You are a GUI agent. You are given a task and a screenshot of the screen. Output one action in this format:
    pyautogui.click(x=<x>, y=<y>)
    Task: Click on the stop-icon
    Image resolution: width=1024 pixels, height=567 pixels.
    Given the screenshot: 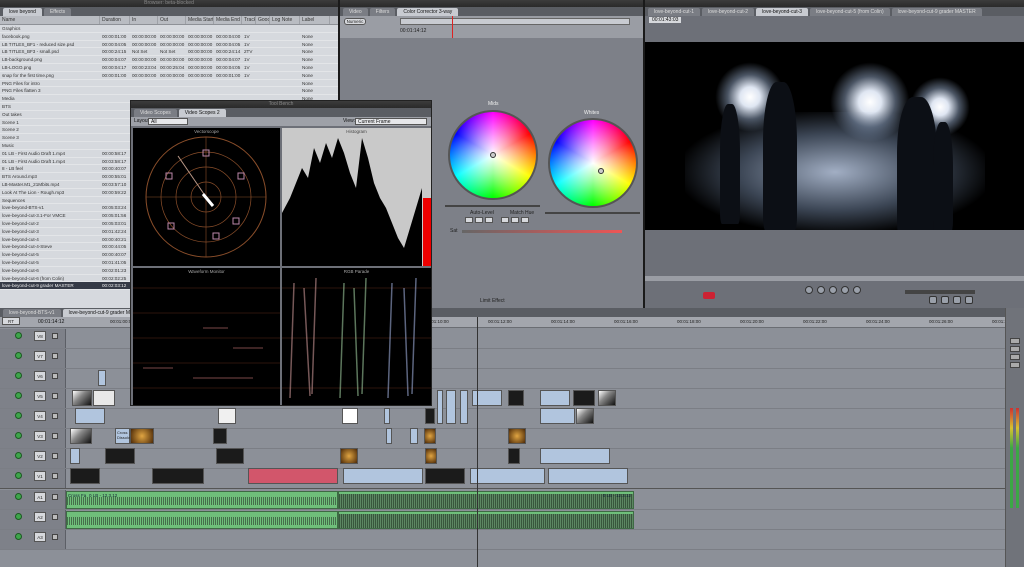 What is the action you would take?
    pyautogui.click(x=833, y=290)
    